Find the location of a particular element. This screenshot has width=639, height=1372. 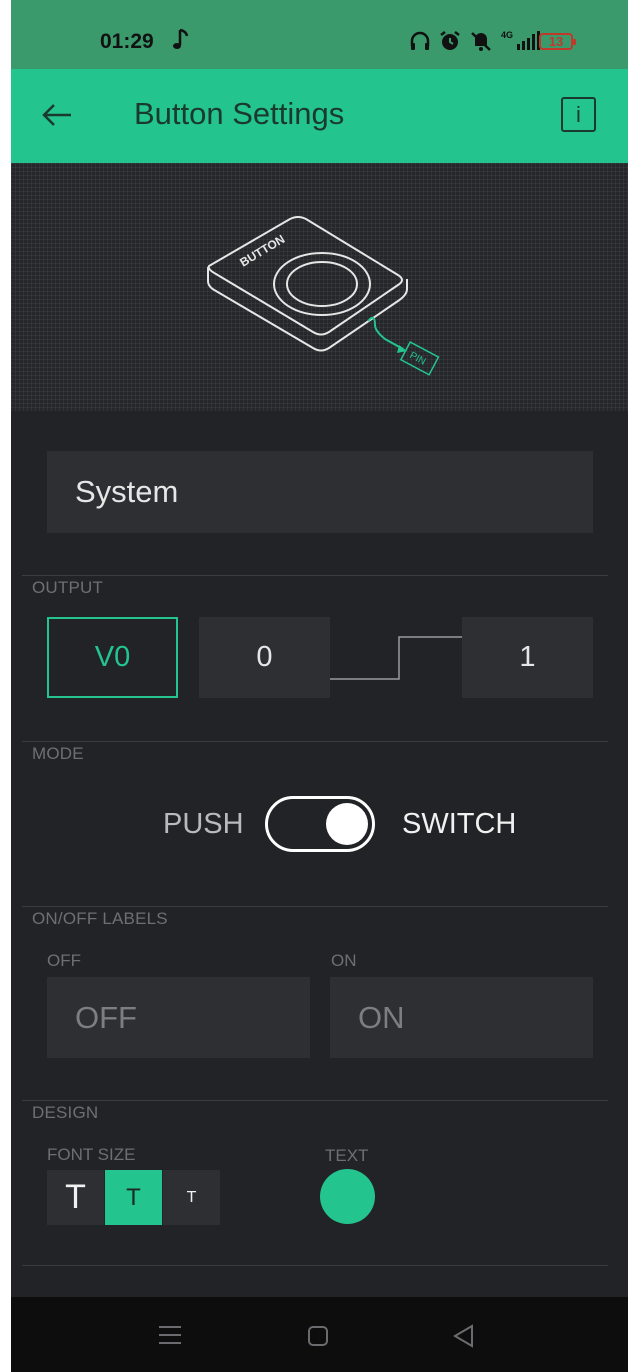

font-size-medium-button: T is located at coordinates (133, 1197).